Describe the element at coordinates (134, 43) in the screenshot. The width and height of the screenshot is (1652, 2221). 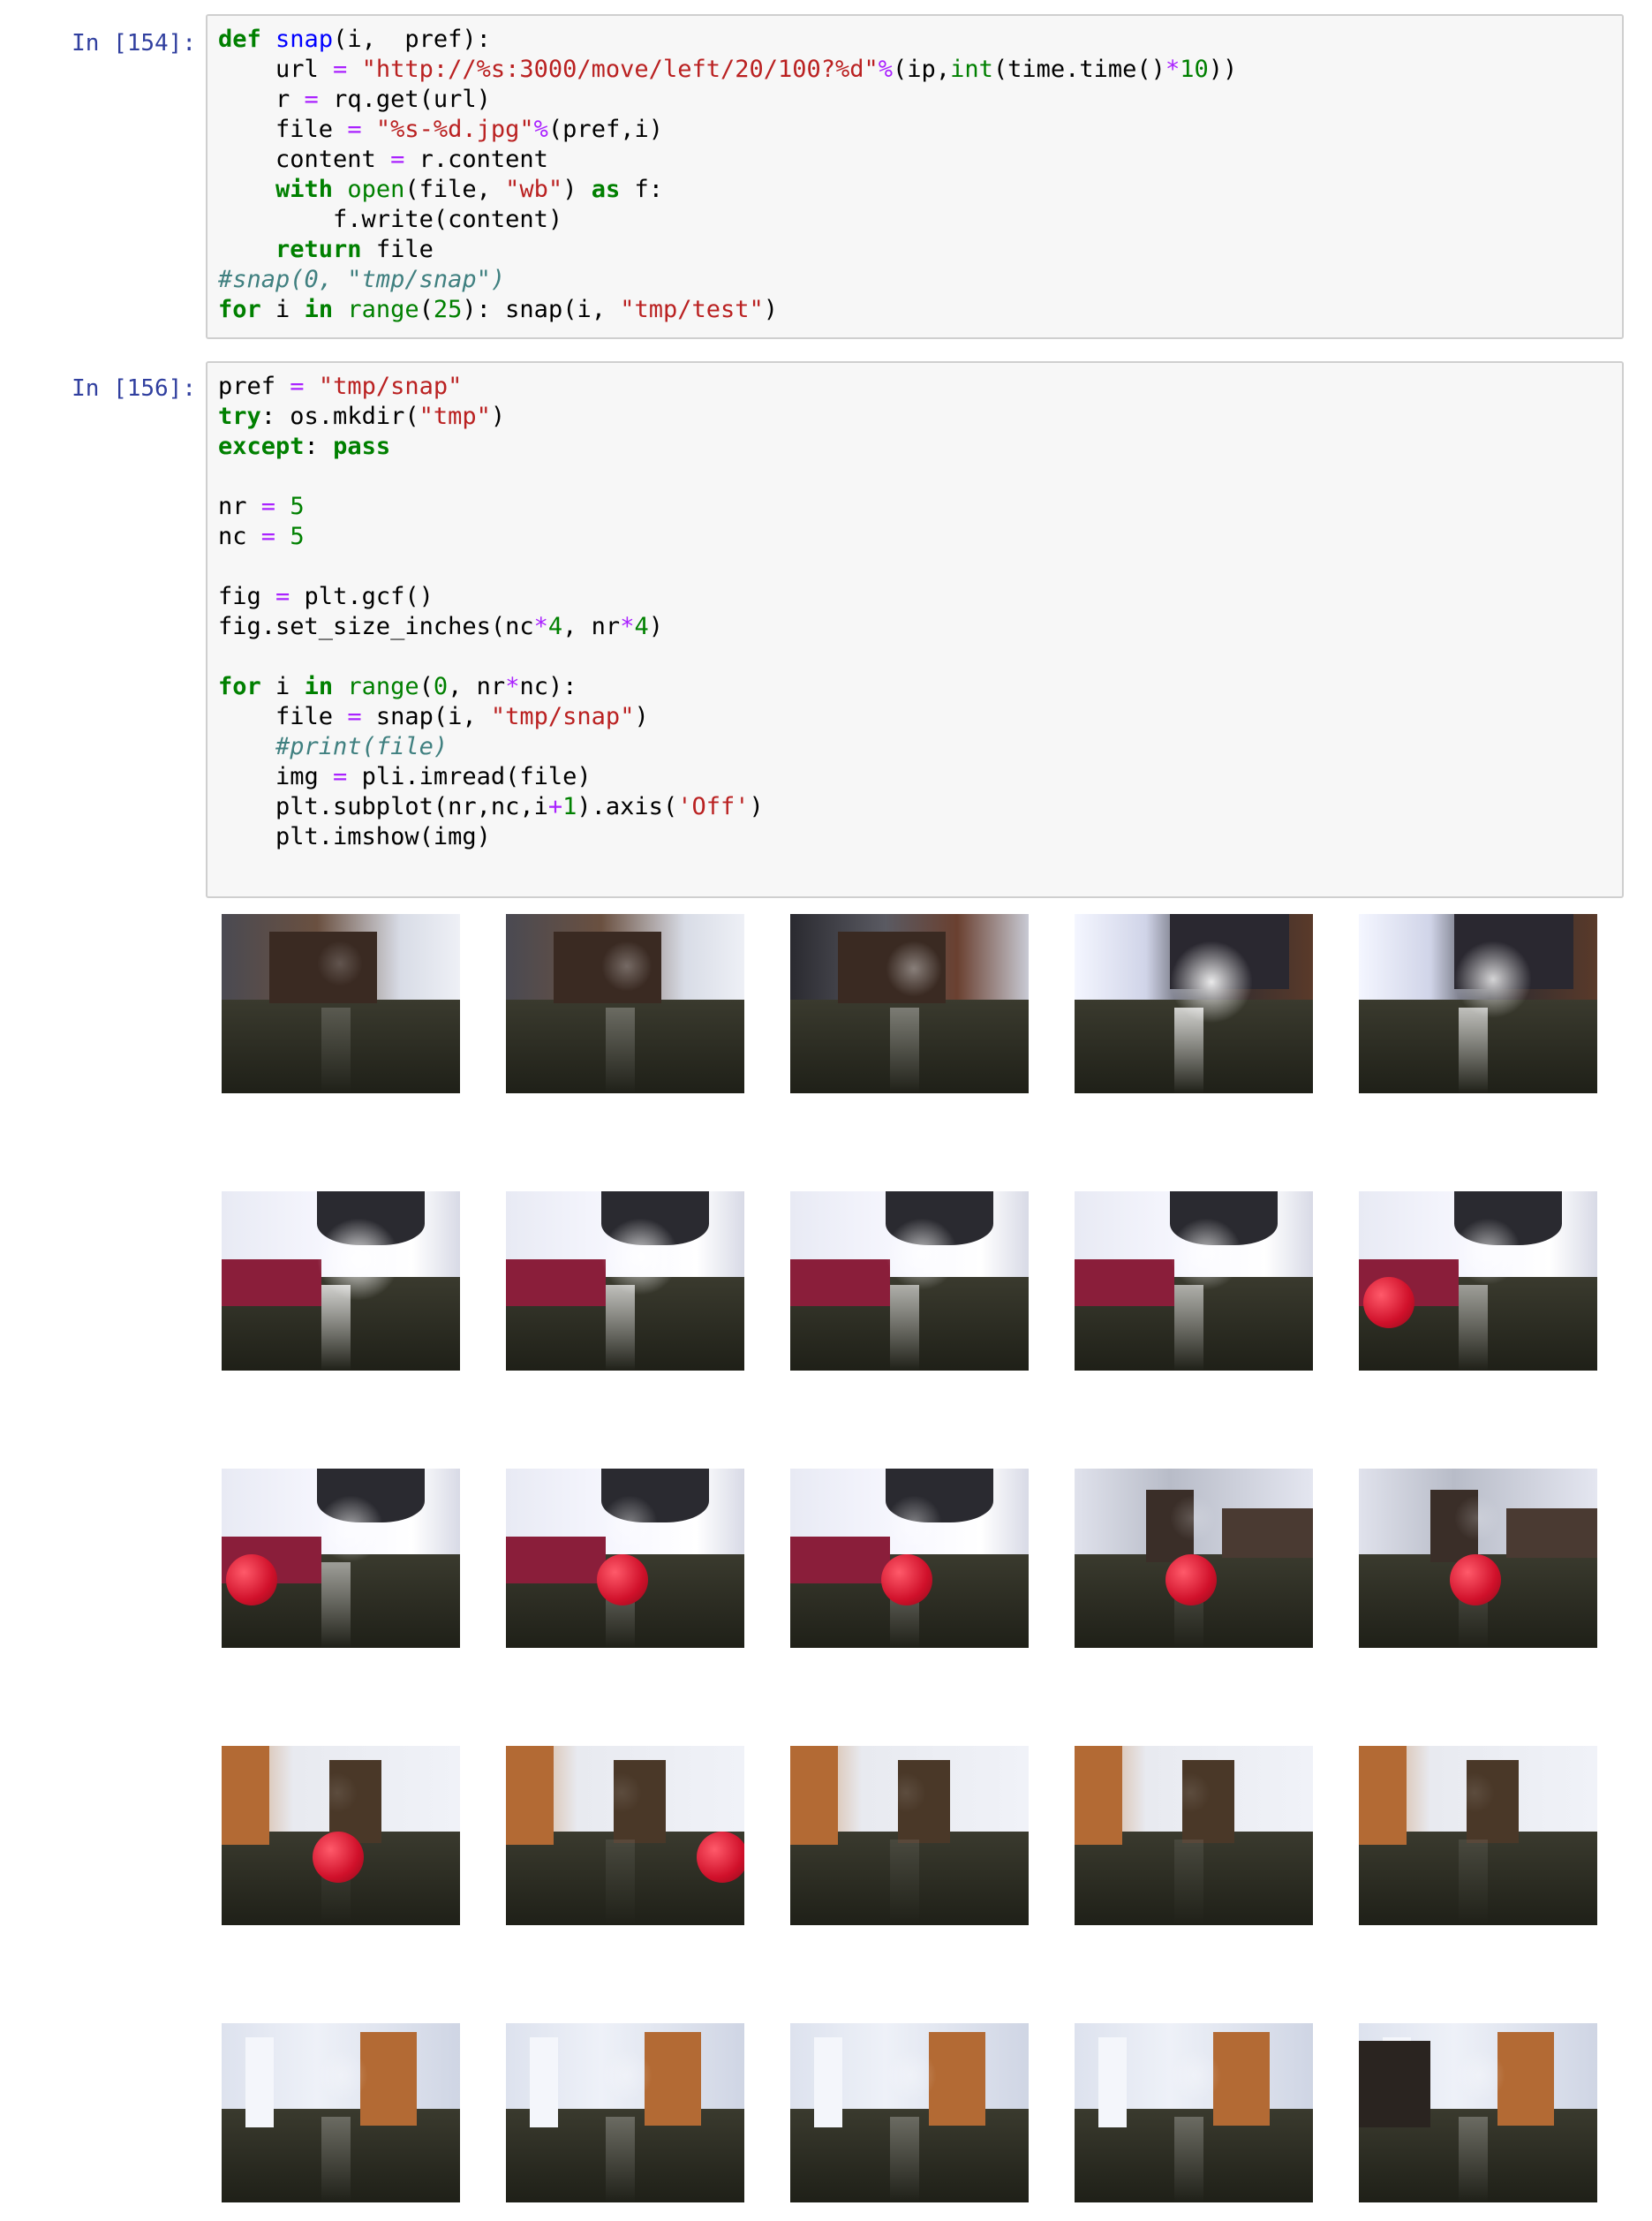
I see `cell-1-prompt: In [154]:` at that location.